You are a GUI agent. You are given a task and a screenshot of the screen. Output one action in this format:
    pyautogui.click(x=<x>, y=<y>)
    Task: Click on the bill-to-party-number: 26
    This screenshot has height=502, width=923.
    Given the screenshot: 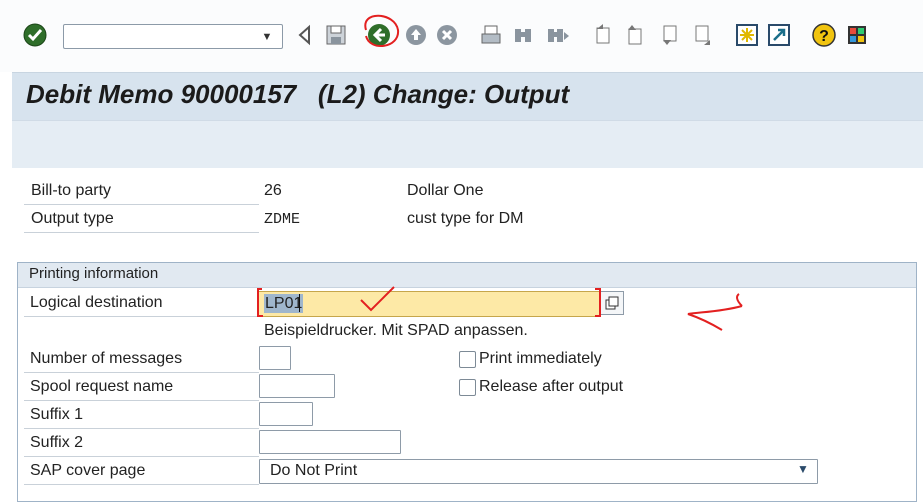 What is the action you would take?
    pyautogui.click(x=273, y=190)
    